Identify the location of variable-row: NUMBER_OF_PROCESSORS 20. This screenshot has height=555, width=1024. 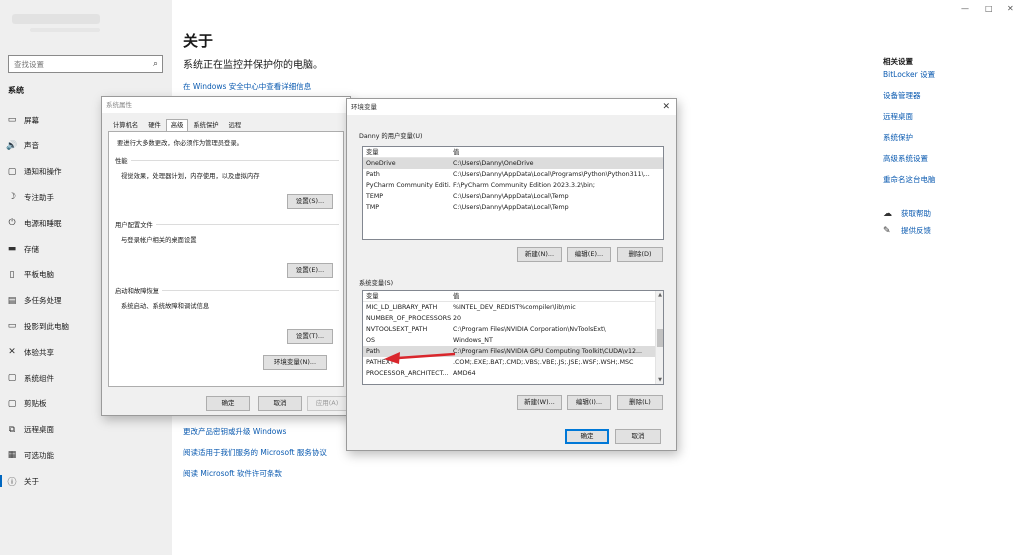
(513, 318).